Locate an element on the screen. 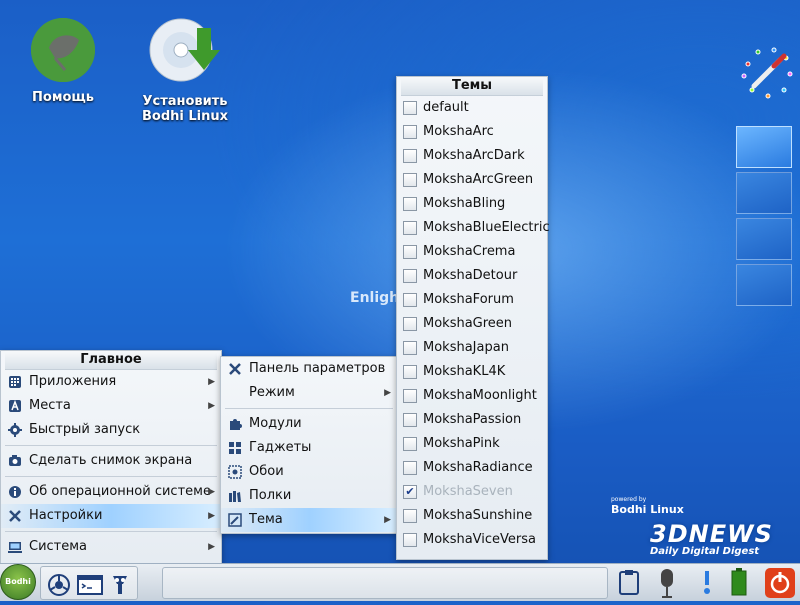  menu-item-settings: Настройки ▶ is located at coordinates (111, 516).